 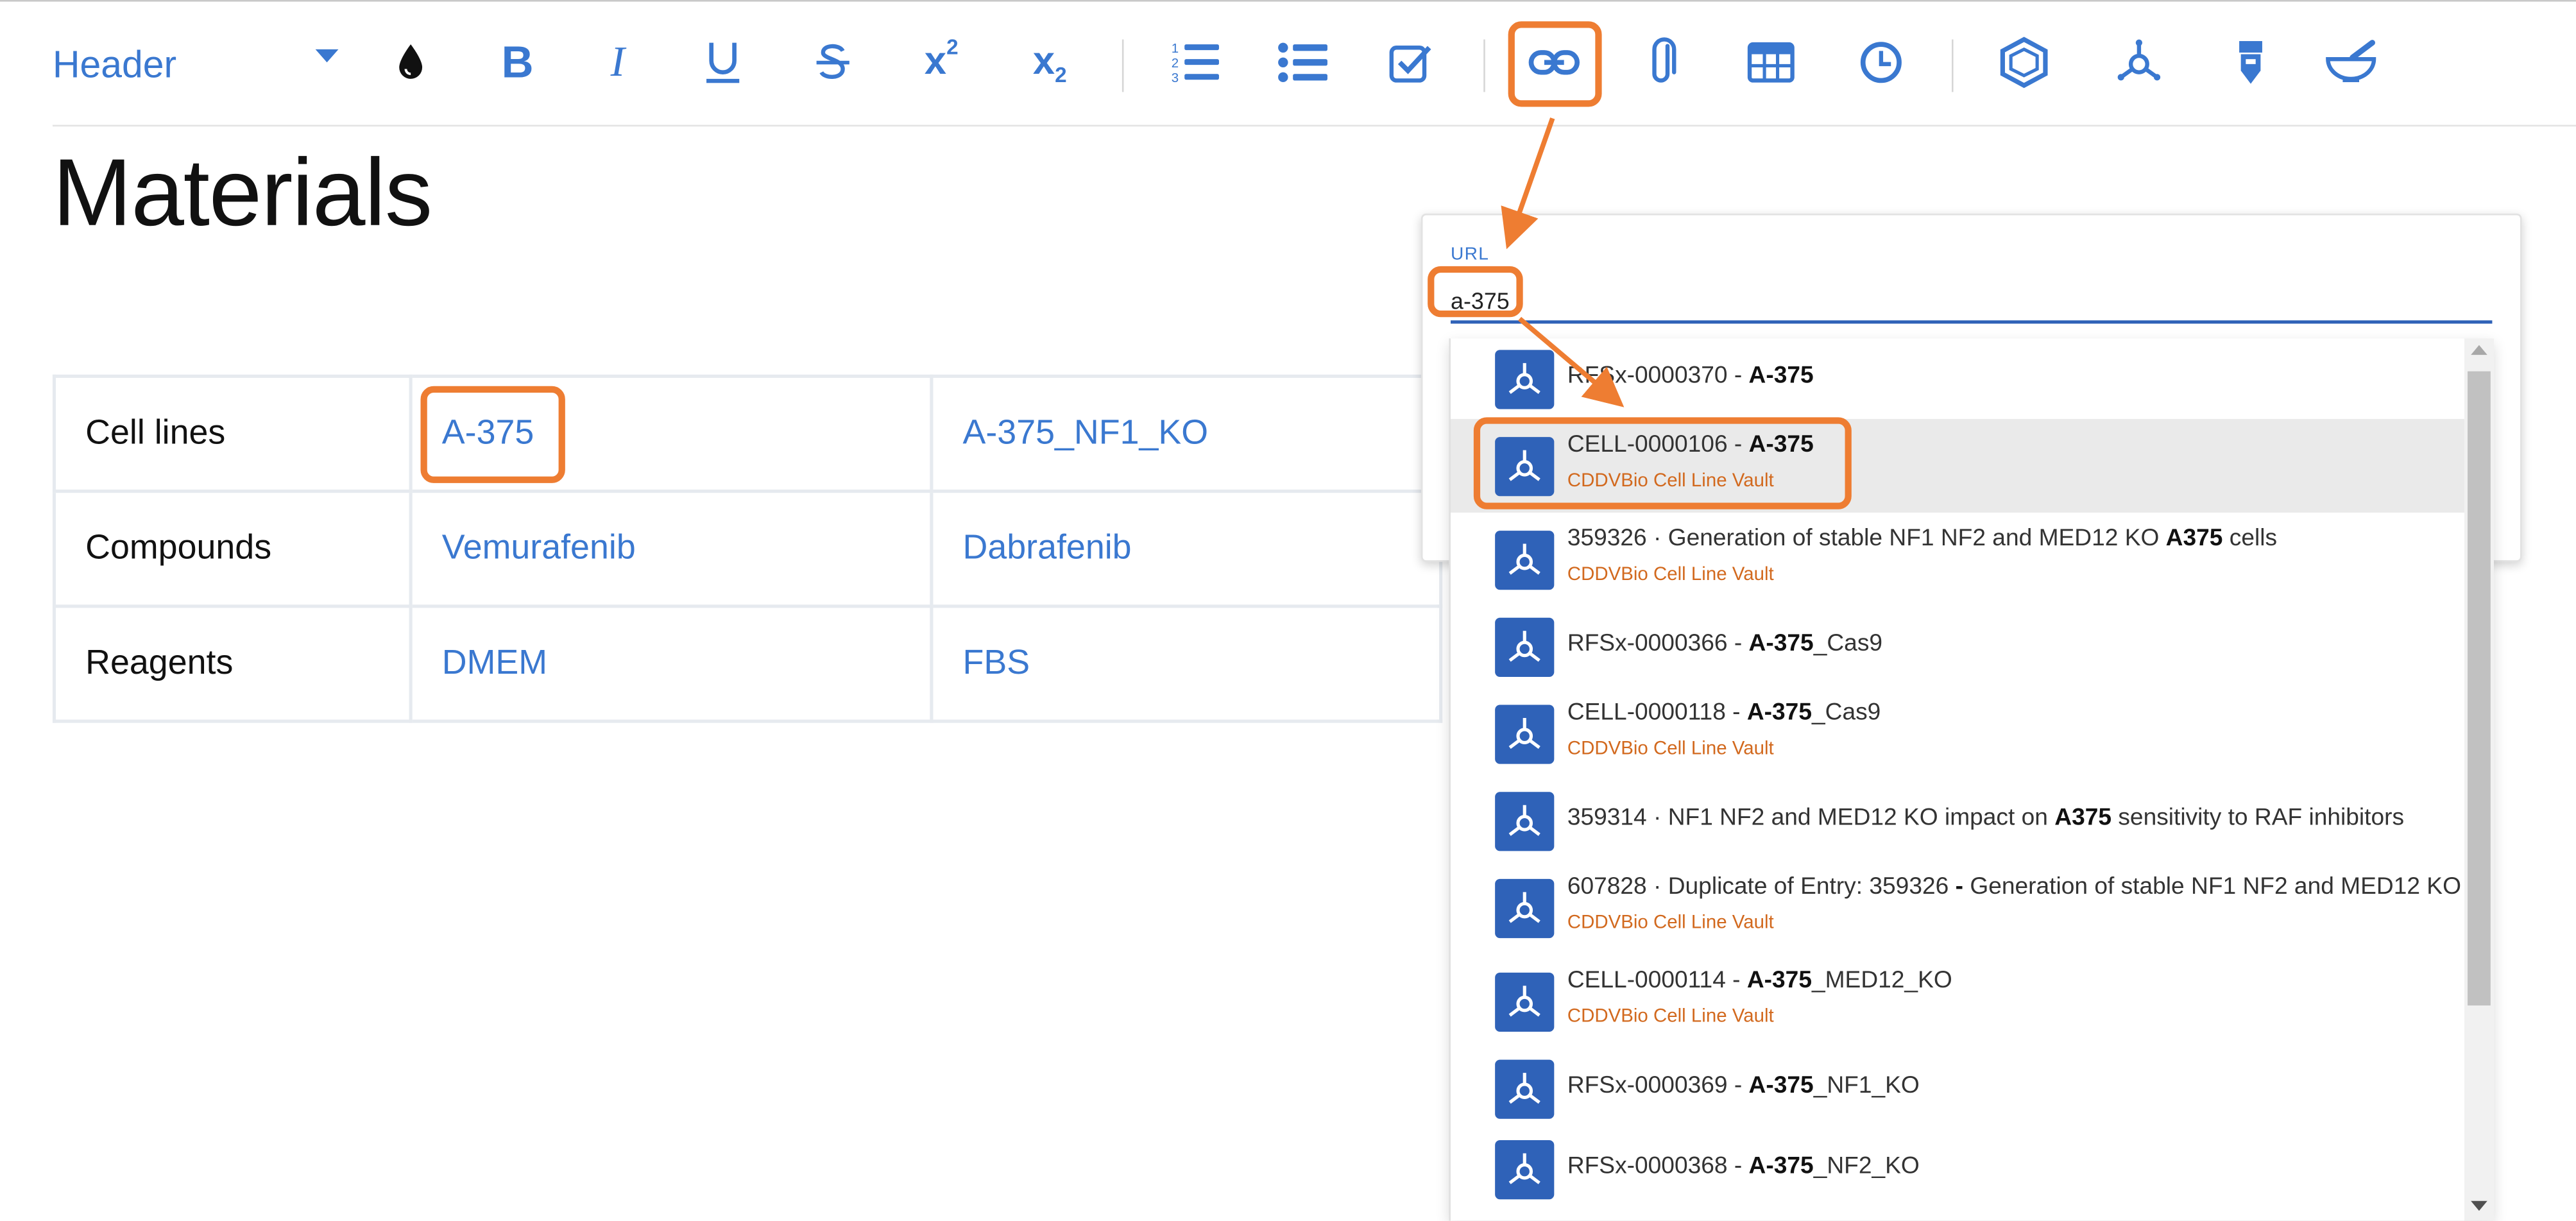 What do you see at coordinates (618, 62) in the screenshot?
I see `italic-icon: I` at bounding box center [618, 62].